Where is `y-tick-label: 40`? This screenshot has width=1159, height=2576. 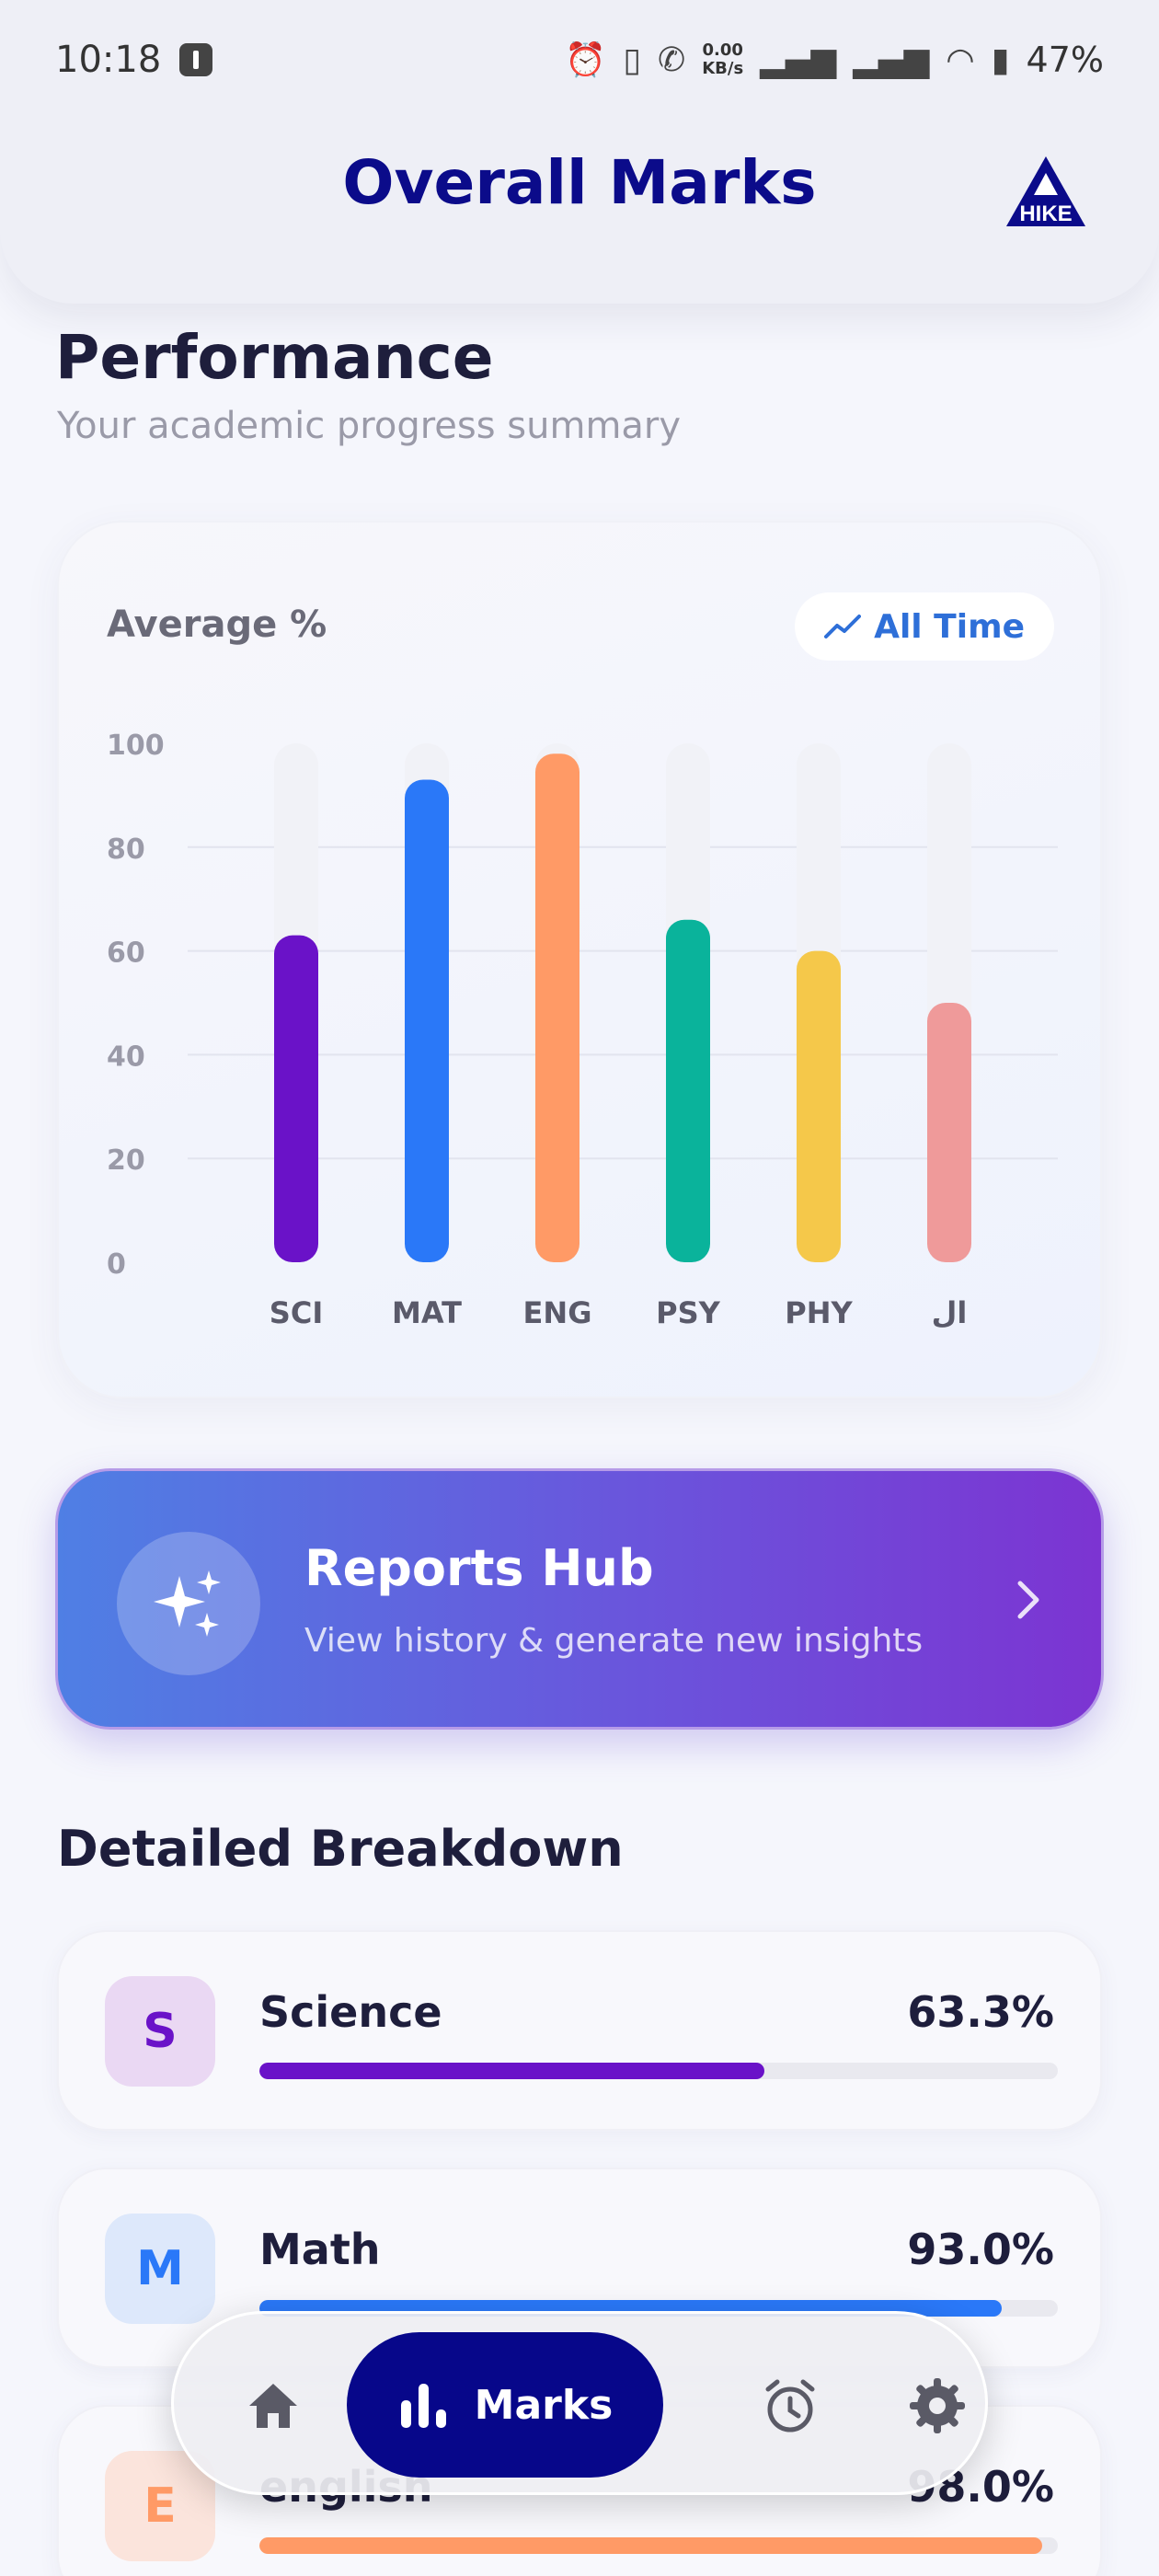
y-tick-label: 40 is located at coordinates (126, 1057).